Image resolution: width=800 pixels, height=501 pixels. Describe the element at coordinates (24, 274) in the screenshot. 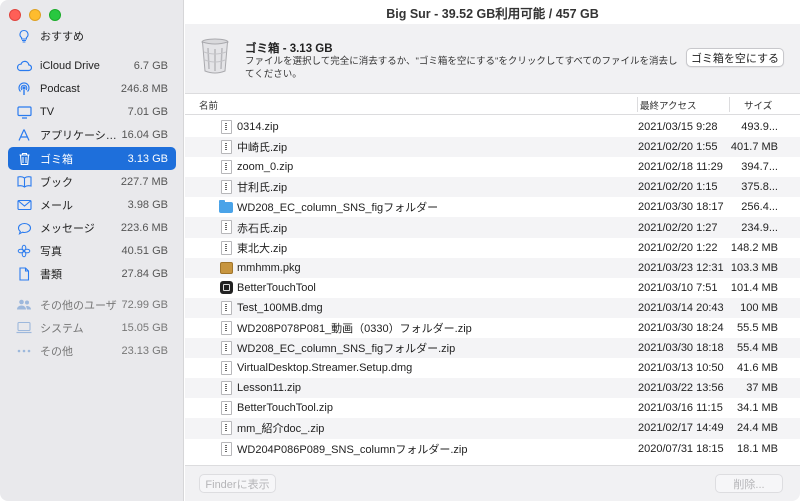

I see `document-icon` at that location.